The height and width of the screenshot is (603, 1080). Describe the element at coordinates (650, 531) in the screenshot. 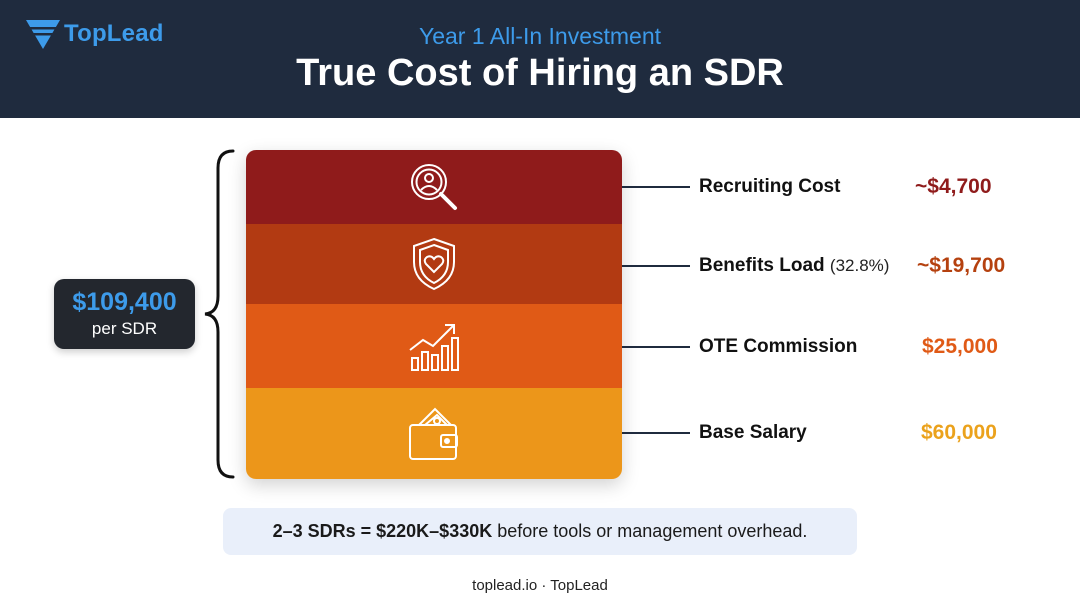

I see `summary-note-rest: before tools or management overhead.` at that location.